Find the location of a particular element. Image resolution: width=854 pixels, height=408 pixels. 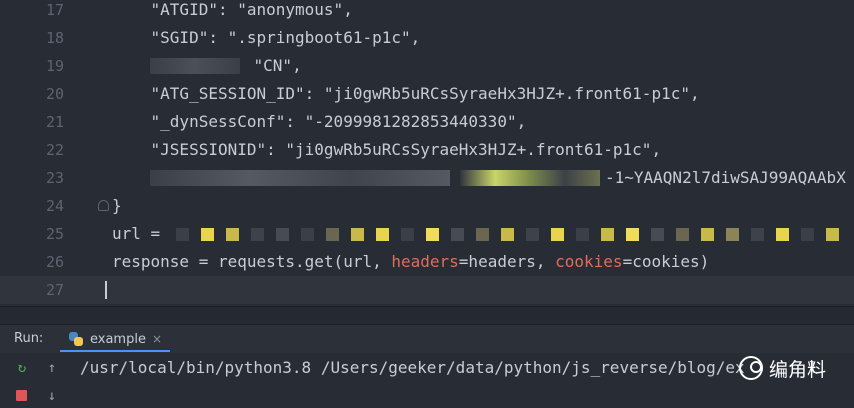

wechat-icon is located at coordinates (750, 368).